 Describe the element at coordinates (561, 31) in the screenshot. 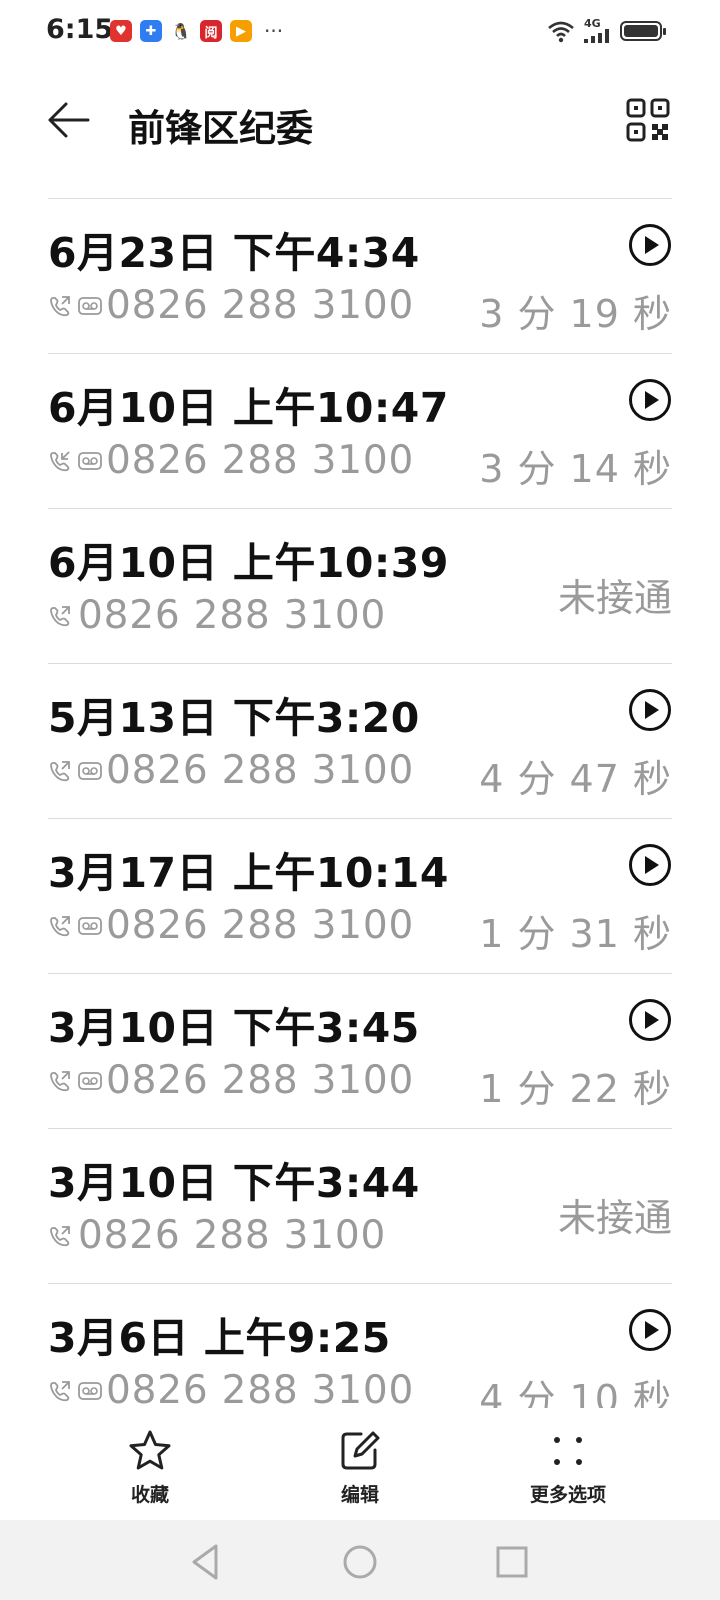

I see `wifi-icon` at that location.